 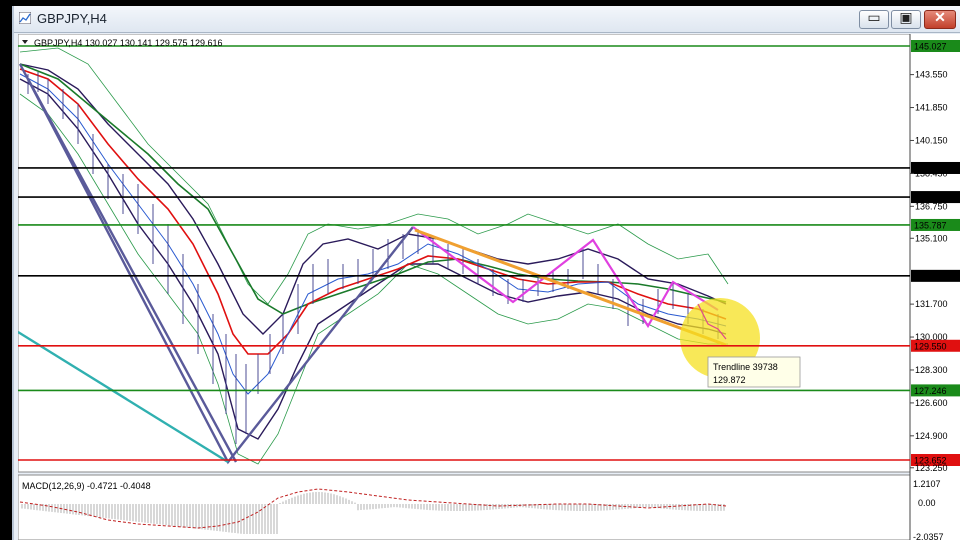 What do you see at coordinates (25, 18) in the screenshot?
I see `chart-icon` at bounding box center [25, 18].